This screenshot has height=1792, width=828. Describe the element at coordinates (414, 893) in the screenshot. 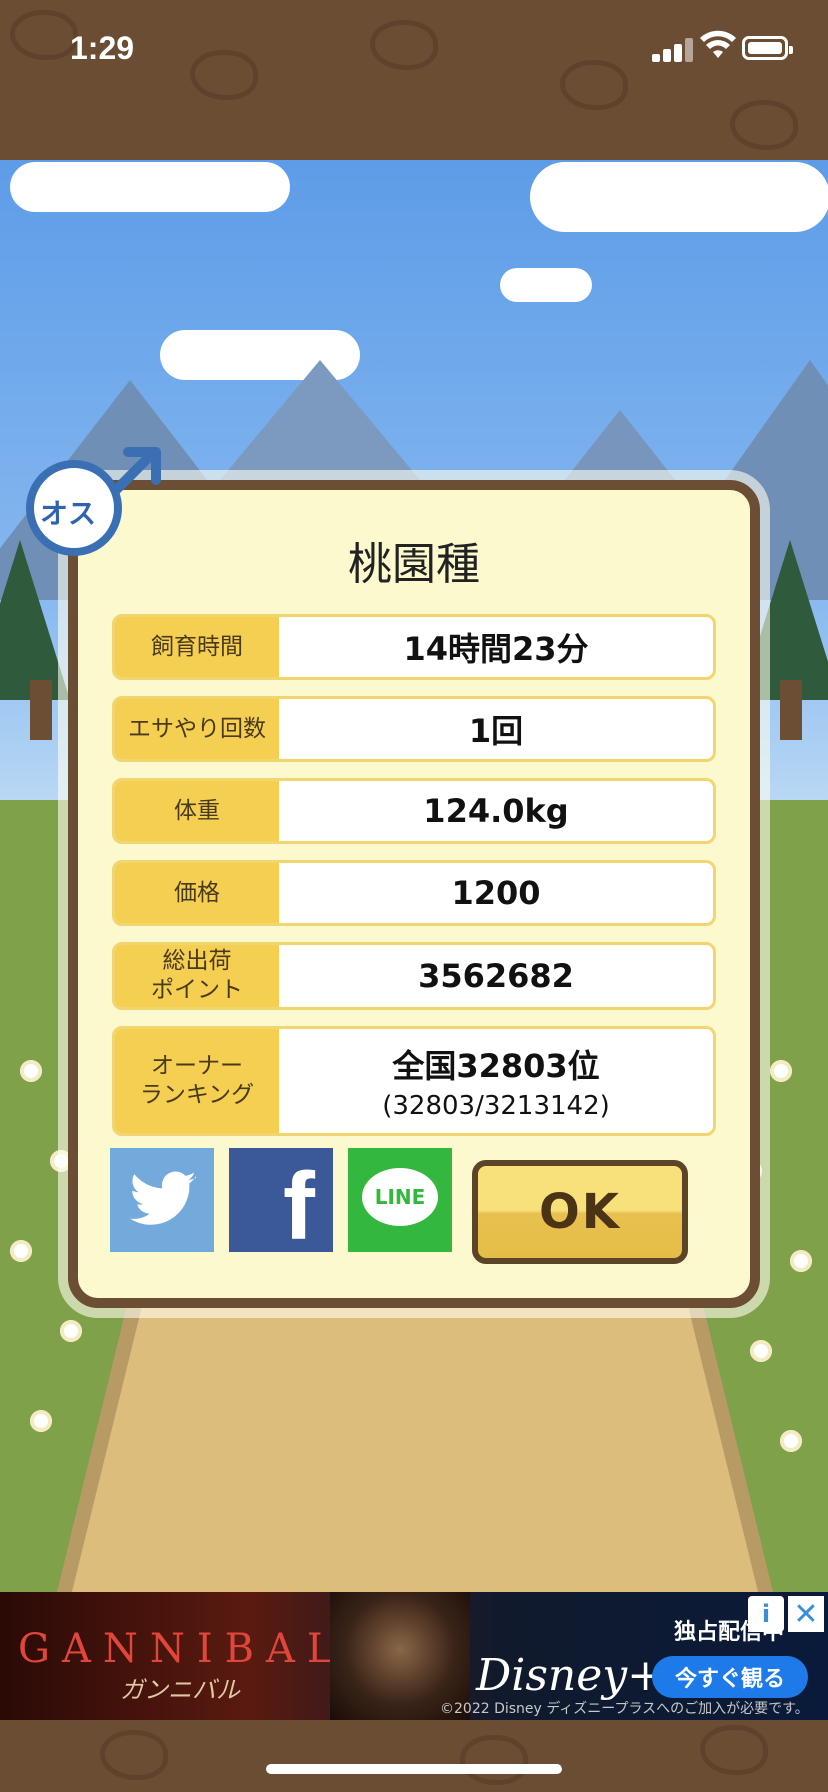

I see `info-row-price: 価格 1200` at that location.